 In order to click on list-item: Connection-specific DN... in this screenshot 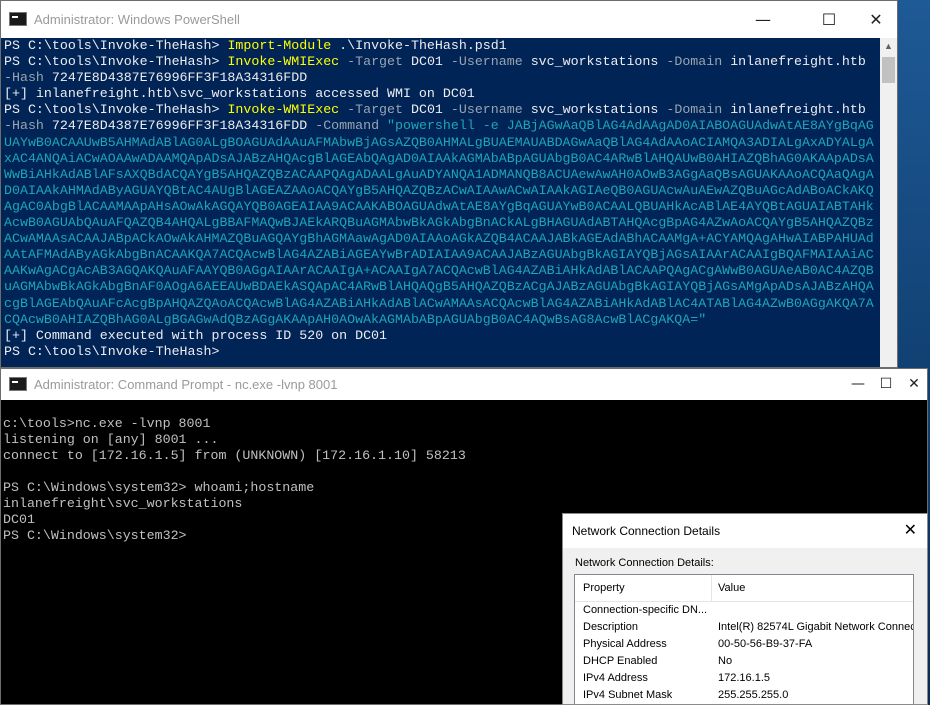, I will do `click(744, 610)`.